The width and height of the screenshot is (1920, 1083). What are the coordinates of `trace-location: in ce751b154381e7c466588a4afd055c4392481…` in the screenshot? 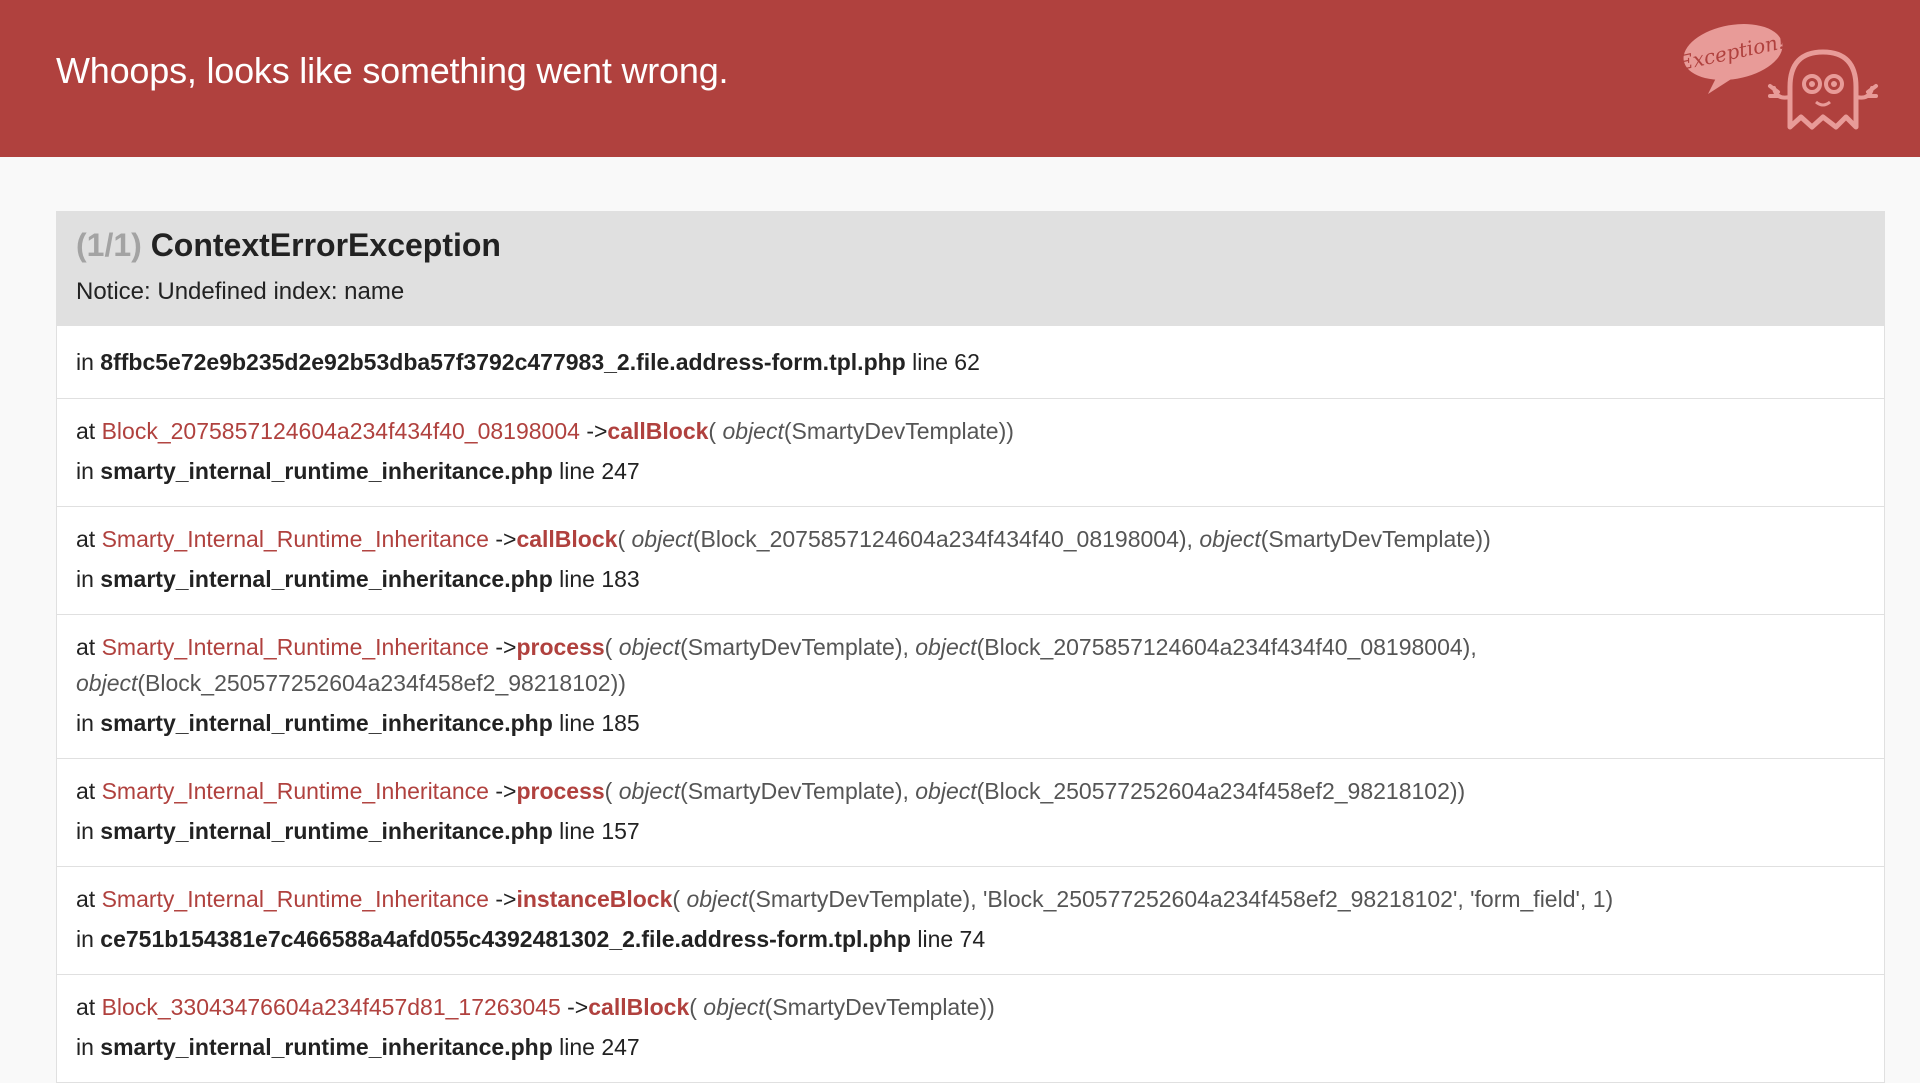 It's located at (970, 939).